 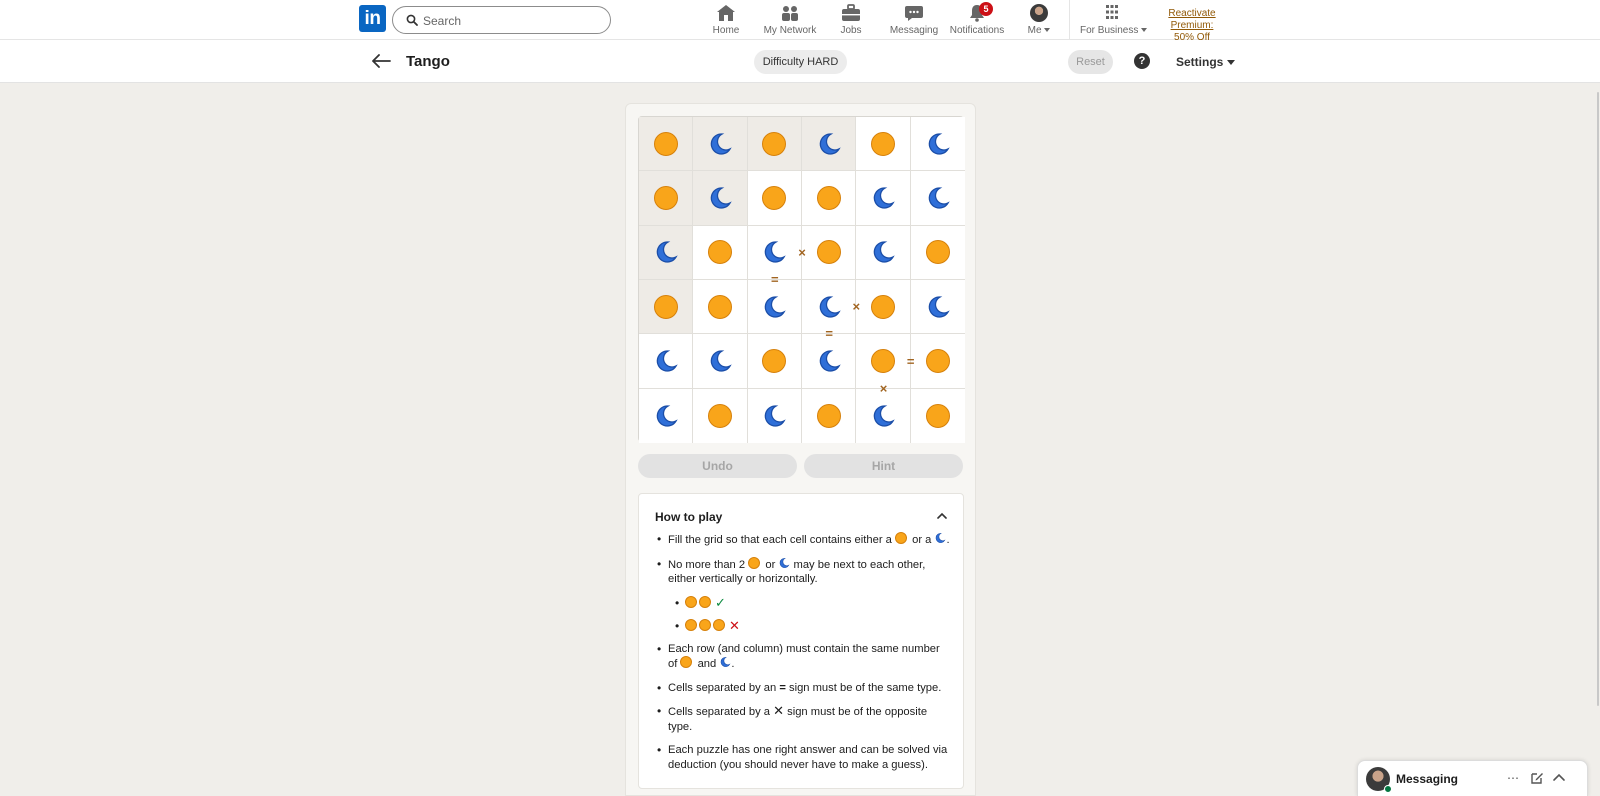 I want to click on search-box, so click(x=501, y=20).